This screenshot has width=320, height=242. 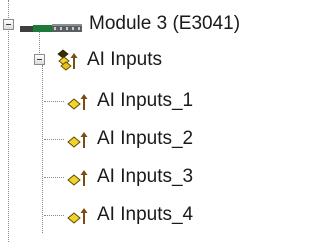 I want to click on tree-node-module: Module 3 (E3041), so click(x=130, y=24).